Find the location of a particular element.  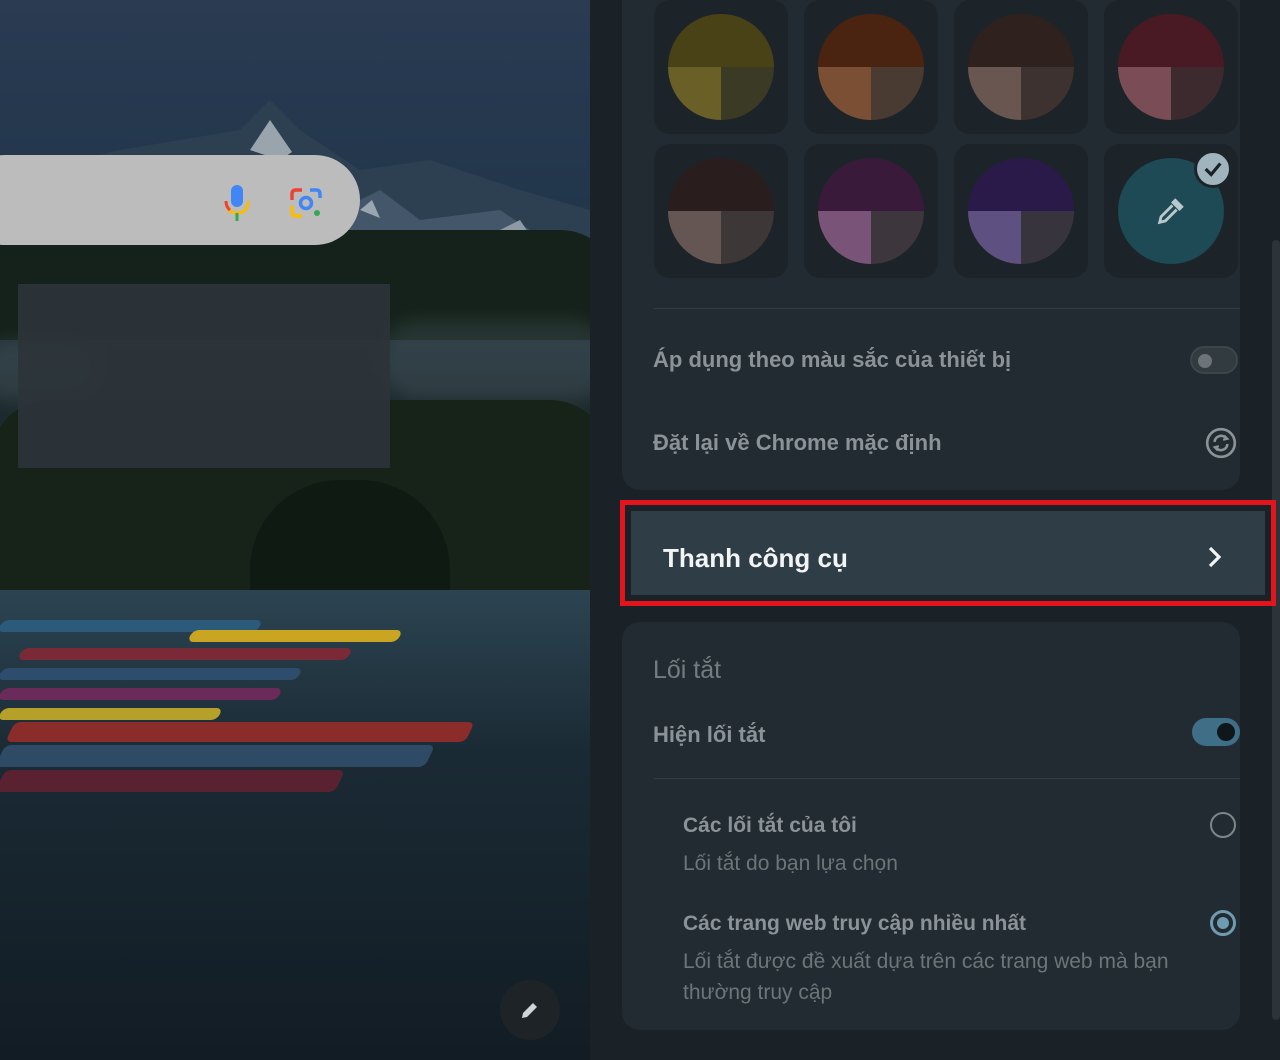

pencil-icon is located at coordinates (529, 1010).